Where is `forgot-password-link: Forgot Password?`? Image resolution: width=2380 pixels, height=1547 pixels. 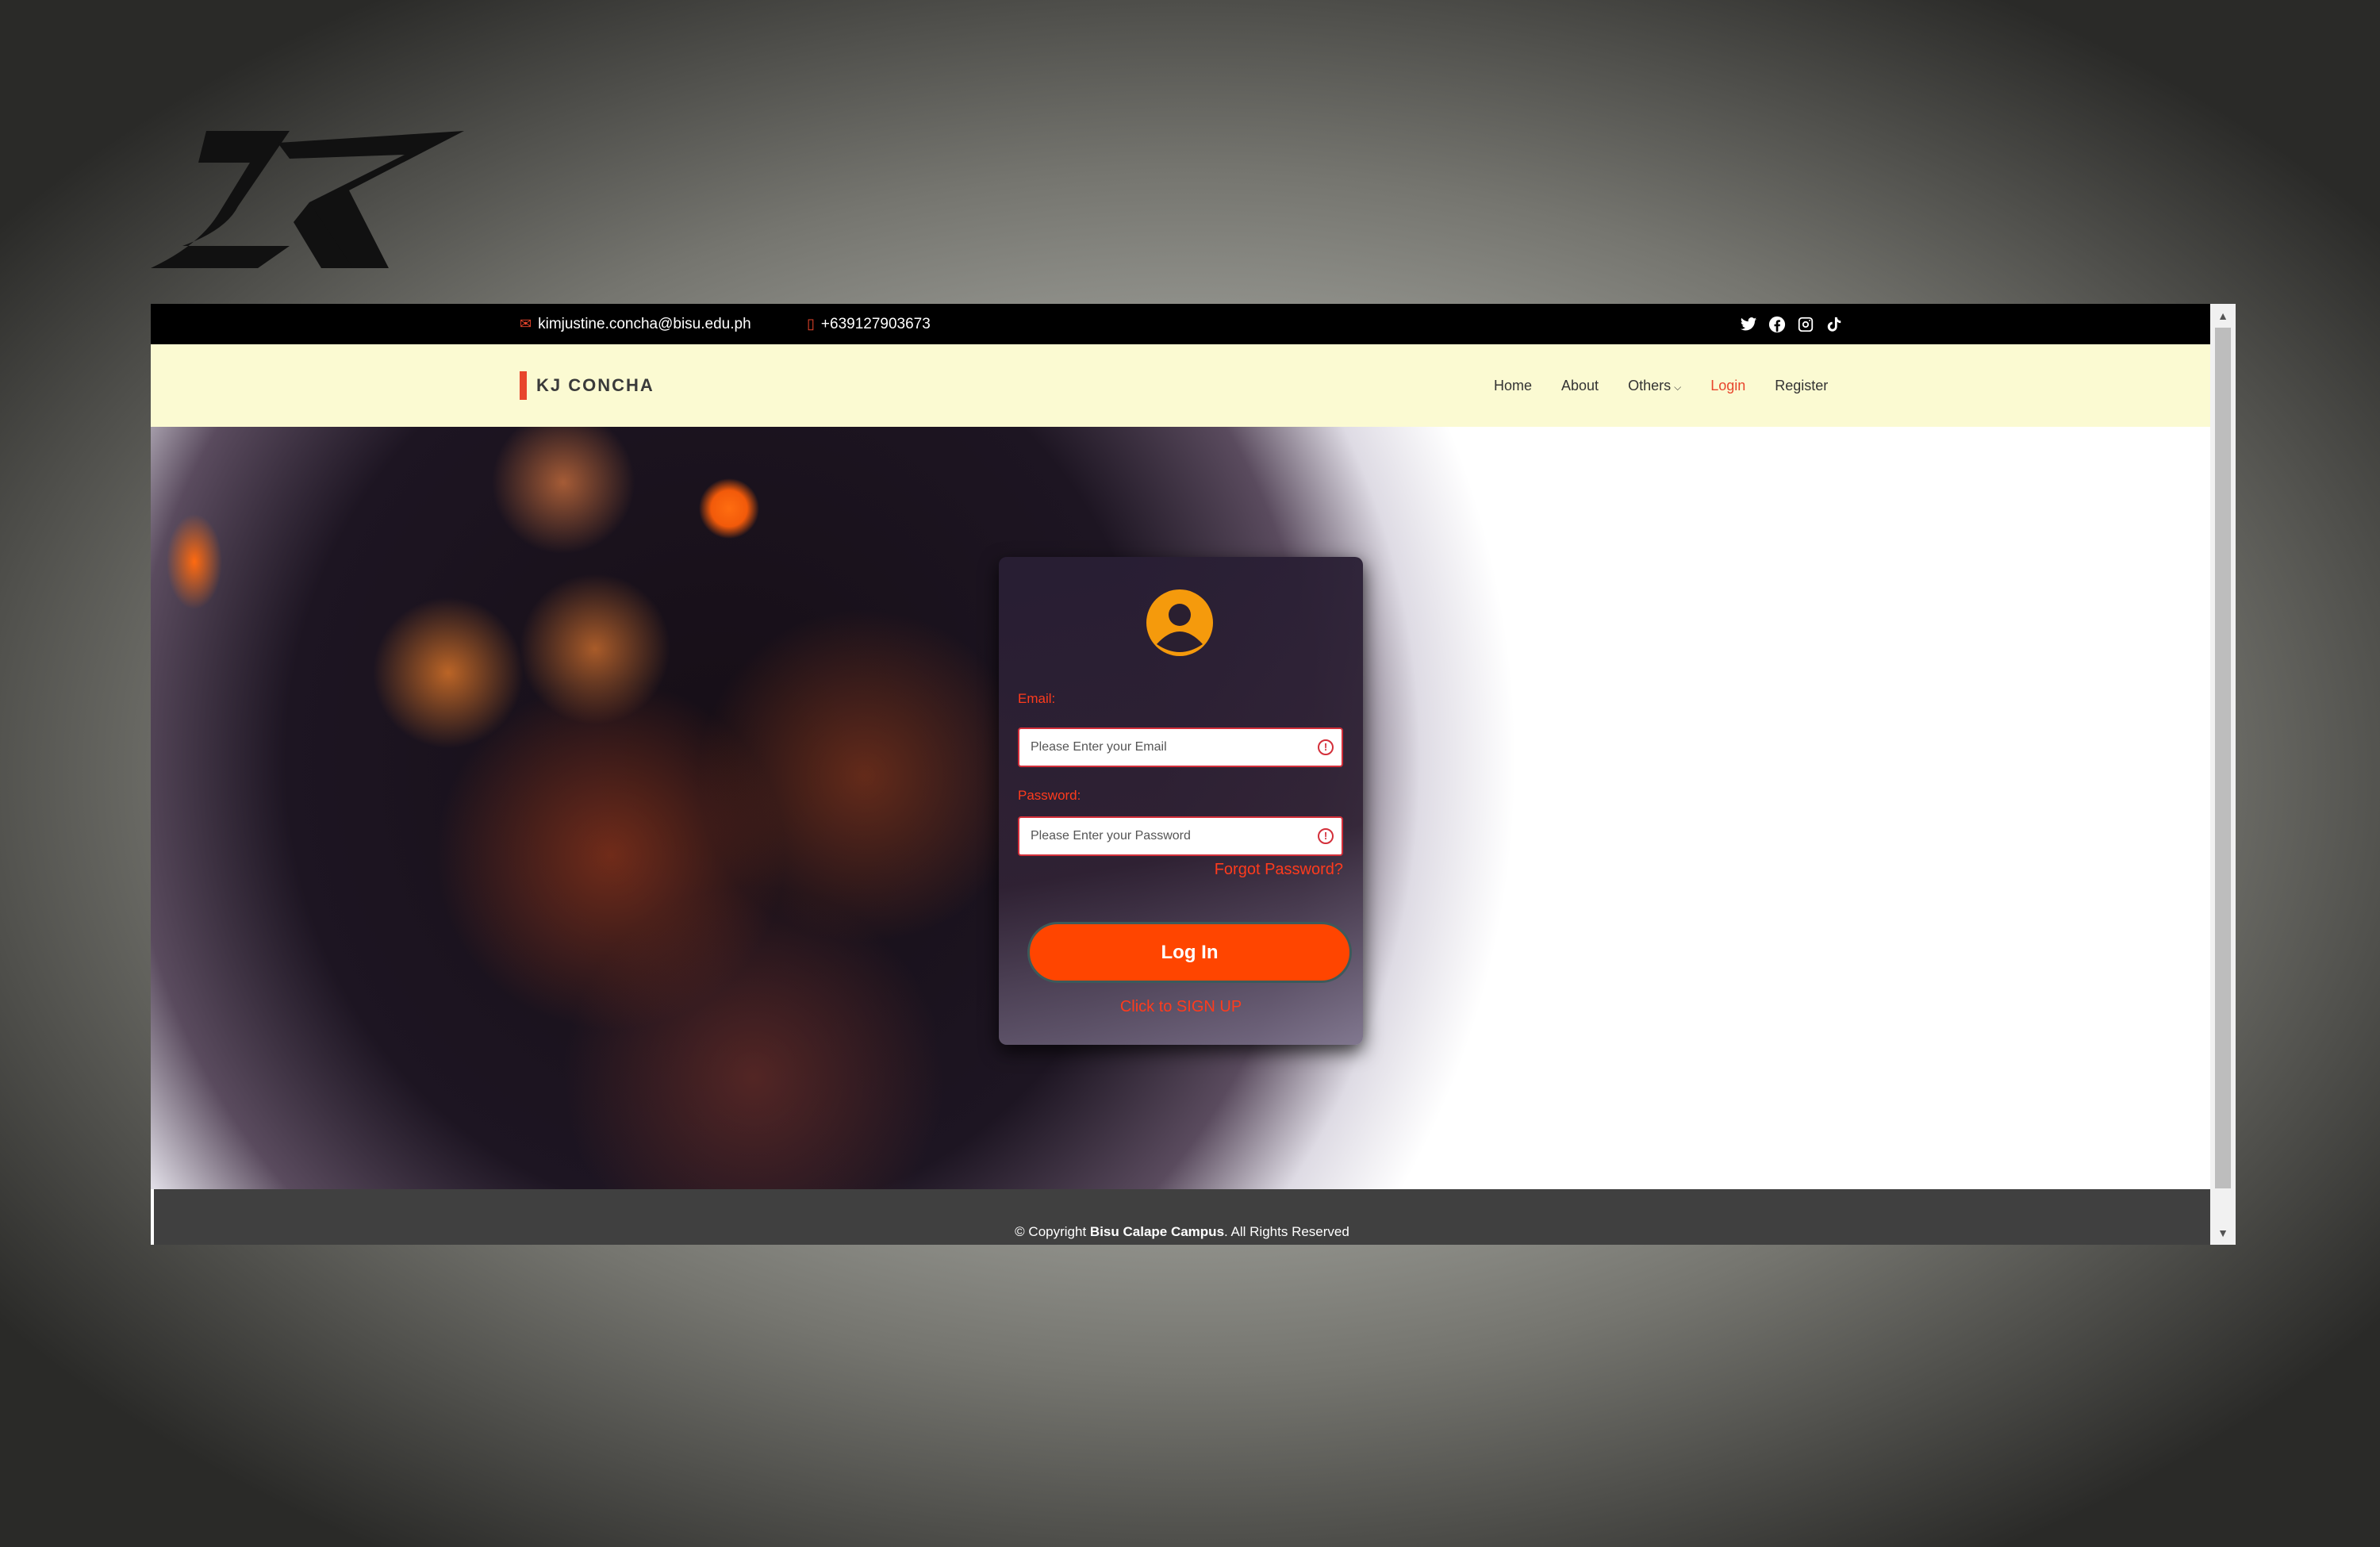
forgot-password-link: Forgot Password? is located at coordinates (1279, 870).